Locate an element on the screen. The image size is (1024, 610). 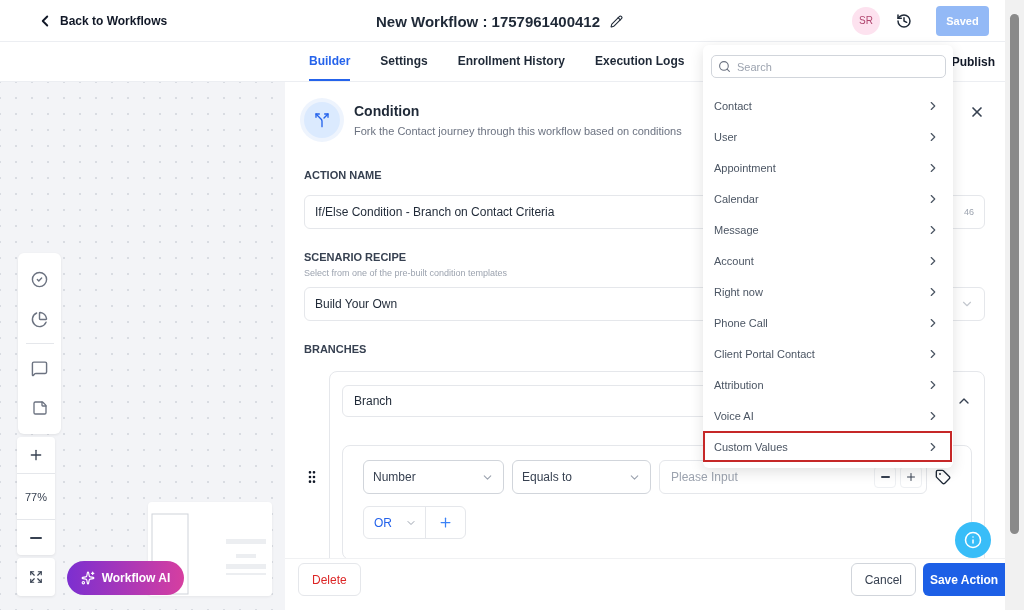
close-icon is located at coordinates (977, 112).